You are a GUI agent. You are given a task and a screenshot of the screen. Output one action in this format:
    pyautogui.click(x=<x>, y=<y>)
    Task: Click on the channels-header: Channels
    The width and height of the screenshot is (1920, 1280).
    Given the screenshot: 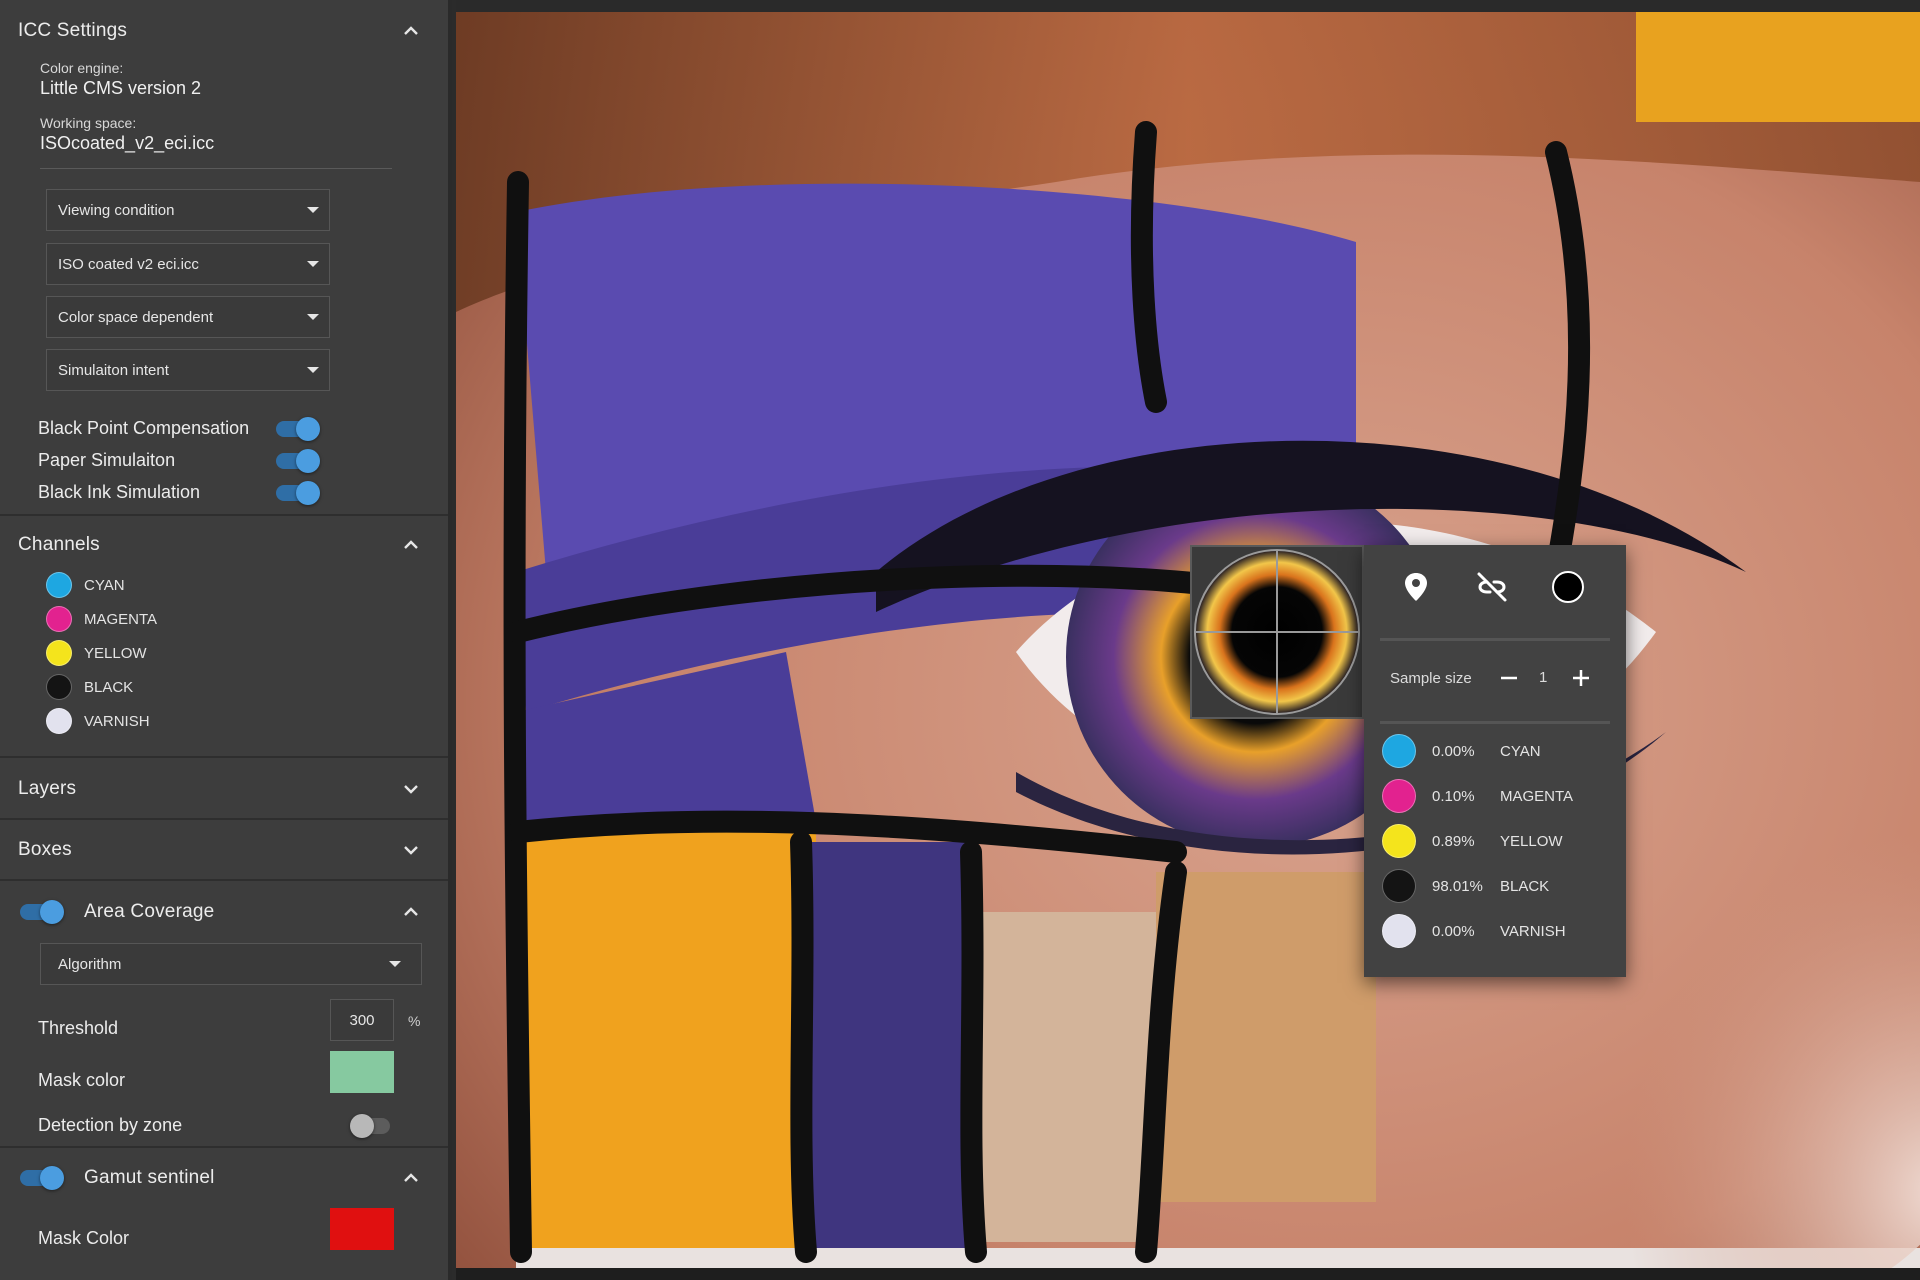 What is the action you would take?
    pyautogui.click(x=224, y=545)
    